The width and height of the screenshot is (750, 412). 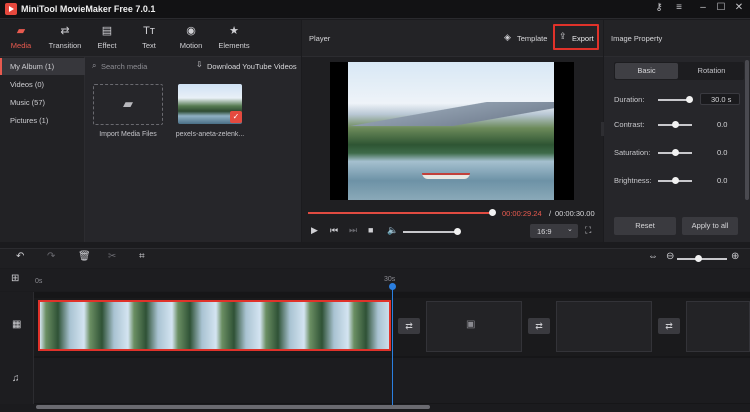 What do you see at coordinates (588, 230) in the screenshot?
I see `fullscreen-icon: ⛶` at bounding box center [588, 230].